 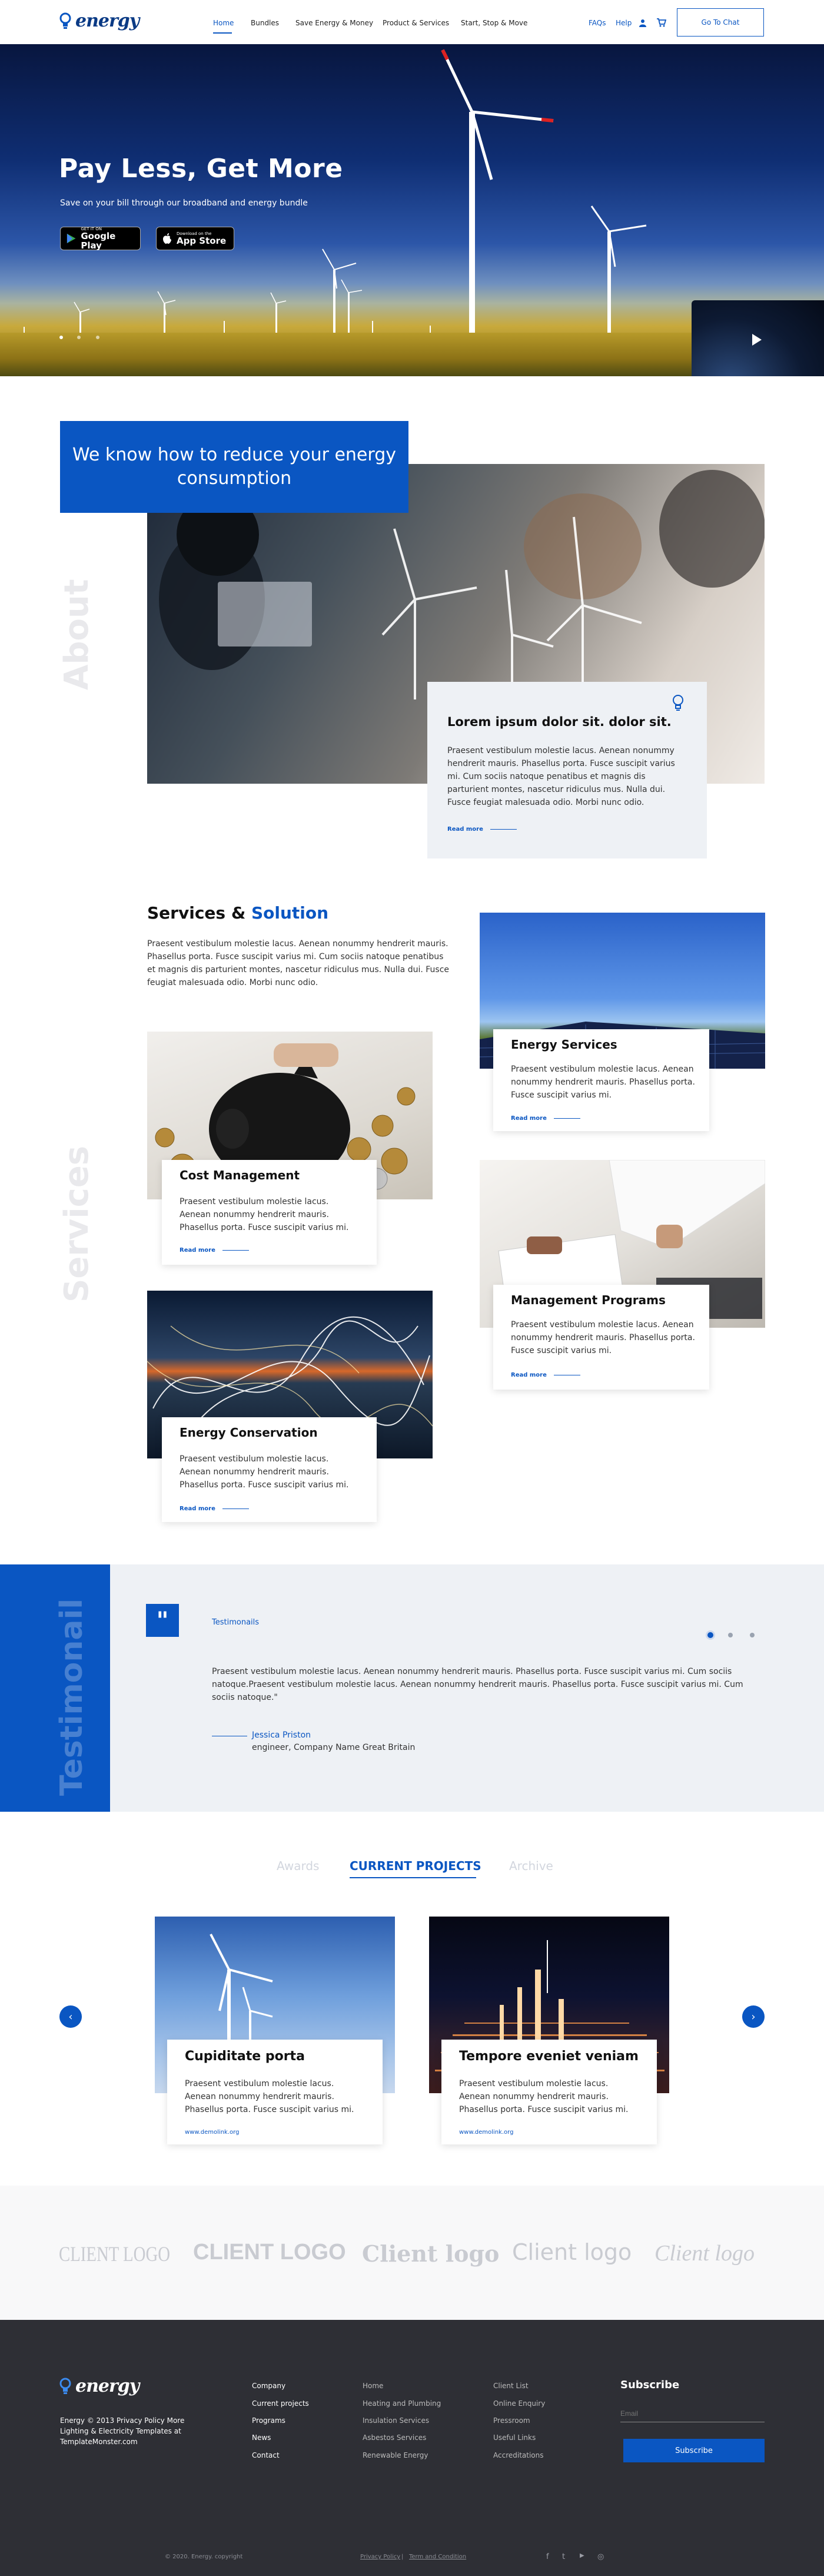 What do you see at coordinates (98, 241) in the screenshot?
I see `google-play-label: Google Play` at bounding box center [98, 241].